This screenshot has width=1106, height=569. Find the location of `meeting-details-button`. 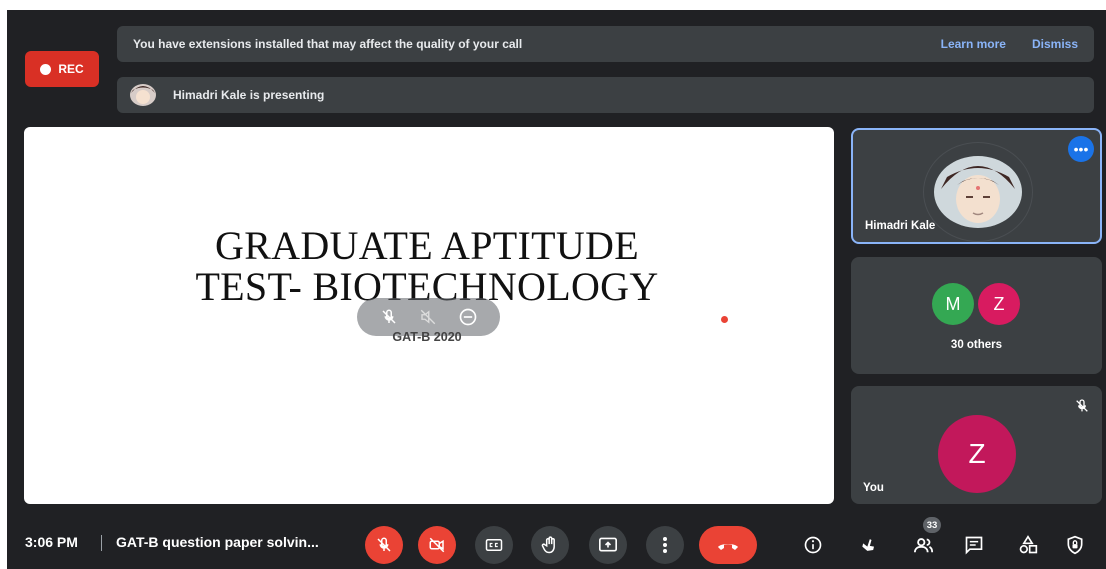

meeting-details-button is located at coordinates (813, 545).